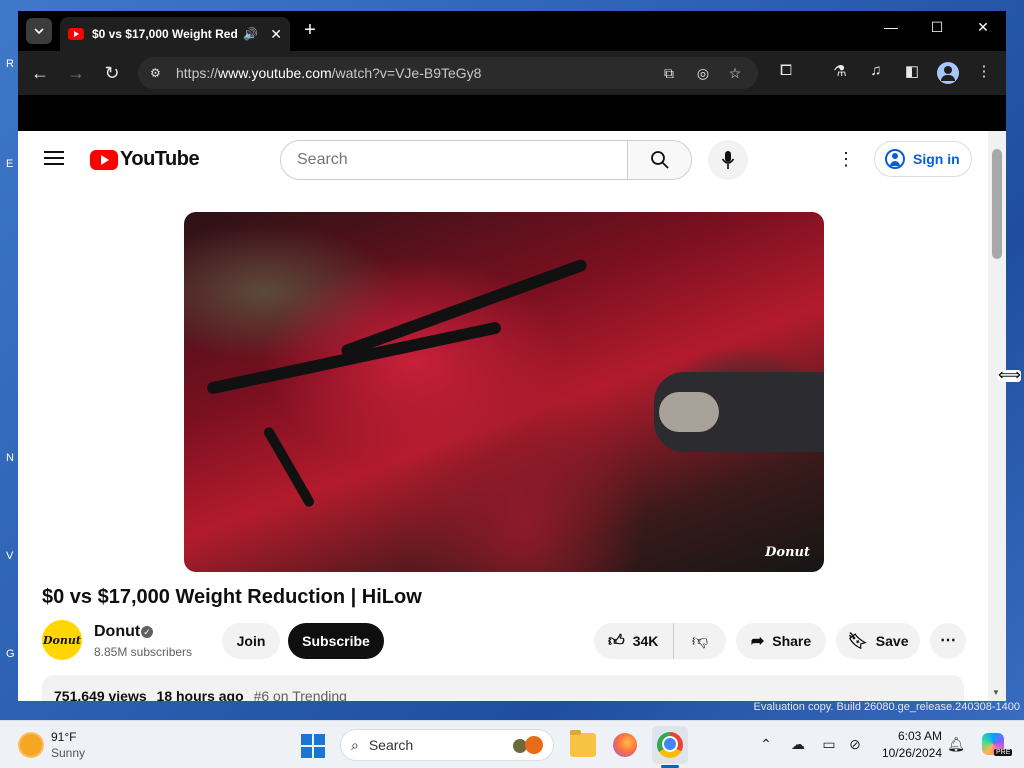  I want to click on firefox-icon, so click(625, 745).